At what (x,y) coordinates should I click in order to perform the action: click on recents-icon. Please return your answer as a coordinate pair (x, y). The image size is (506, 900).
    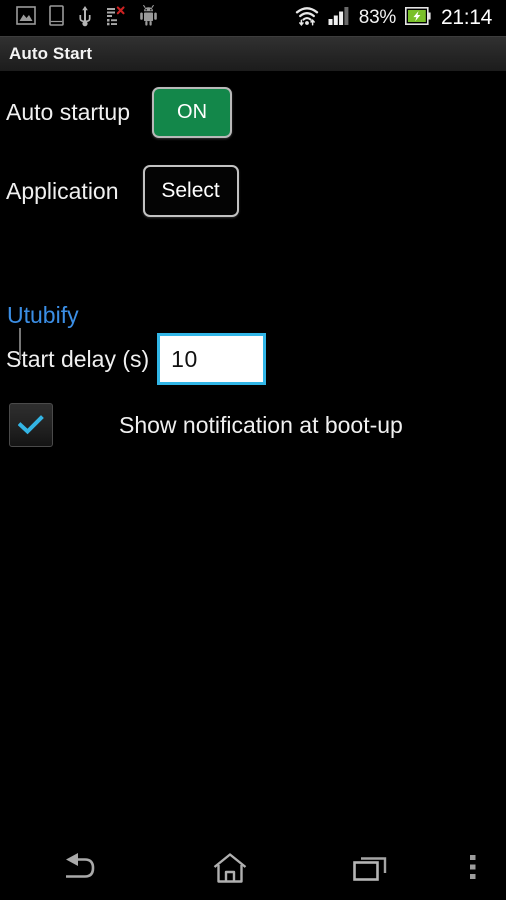
    Looking at the image, I should click on (370, 870).